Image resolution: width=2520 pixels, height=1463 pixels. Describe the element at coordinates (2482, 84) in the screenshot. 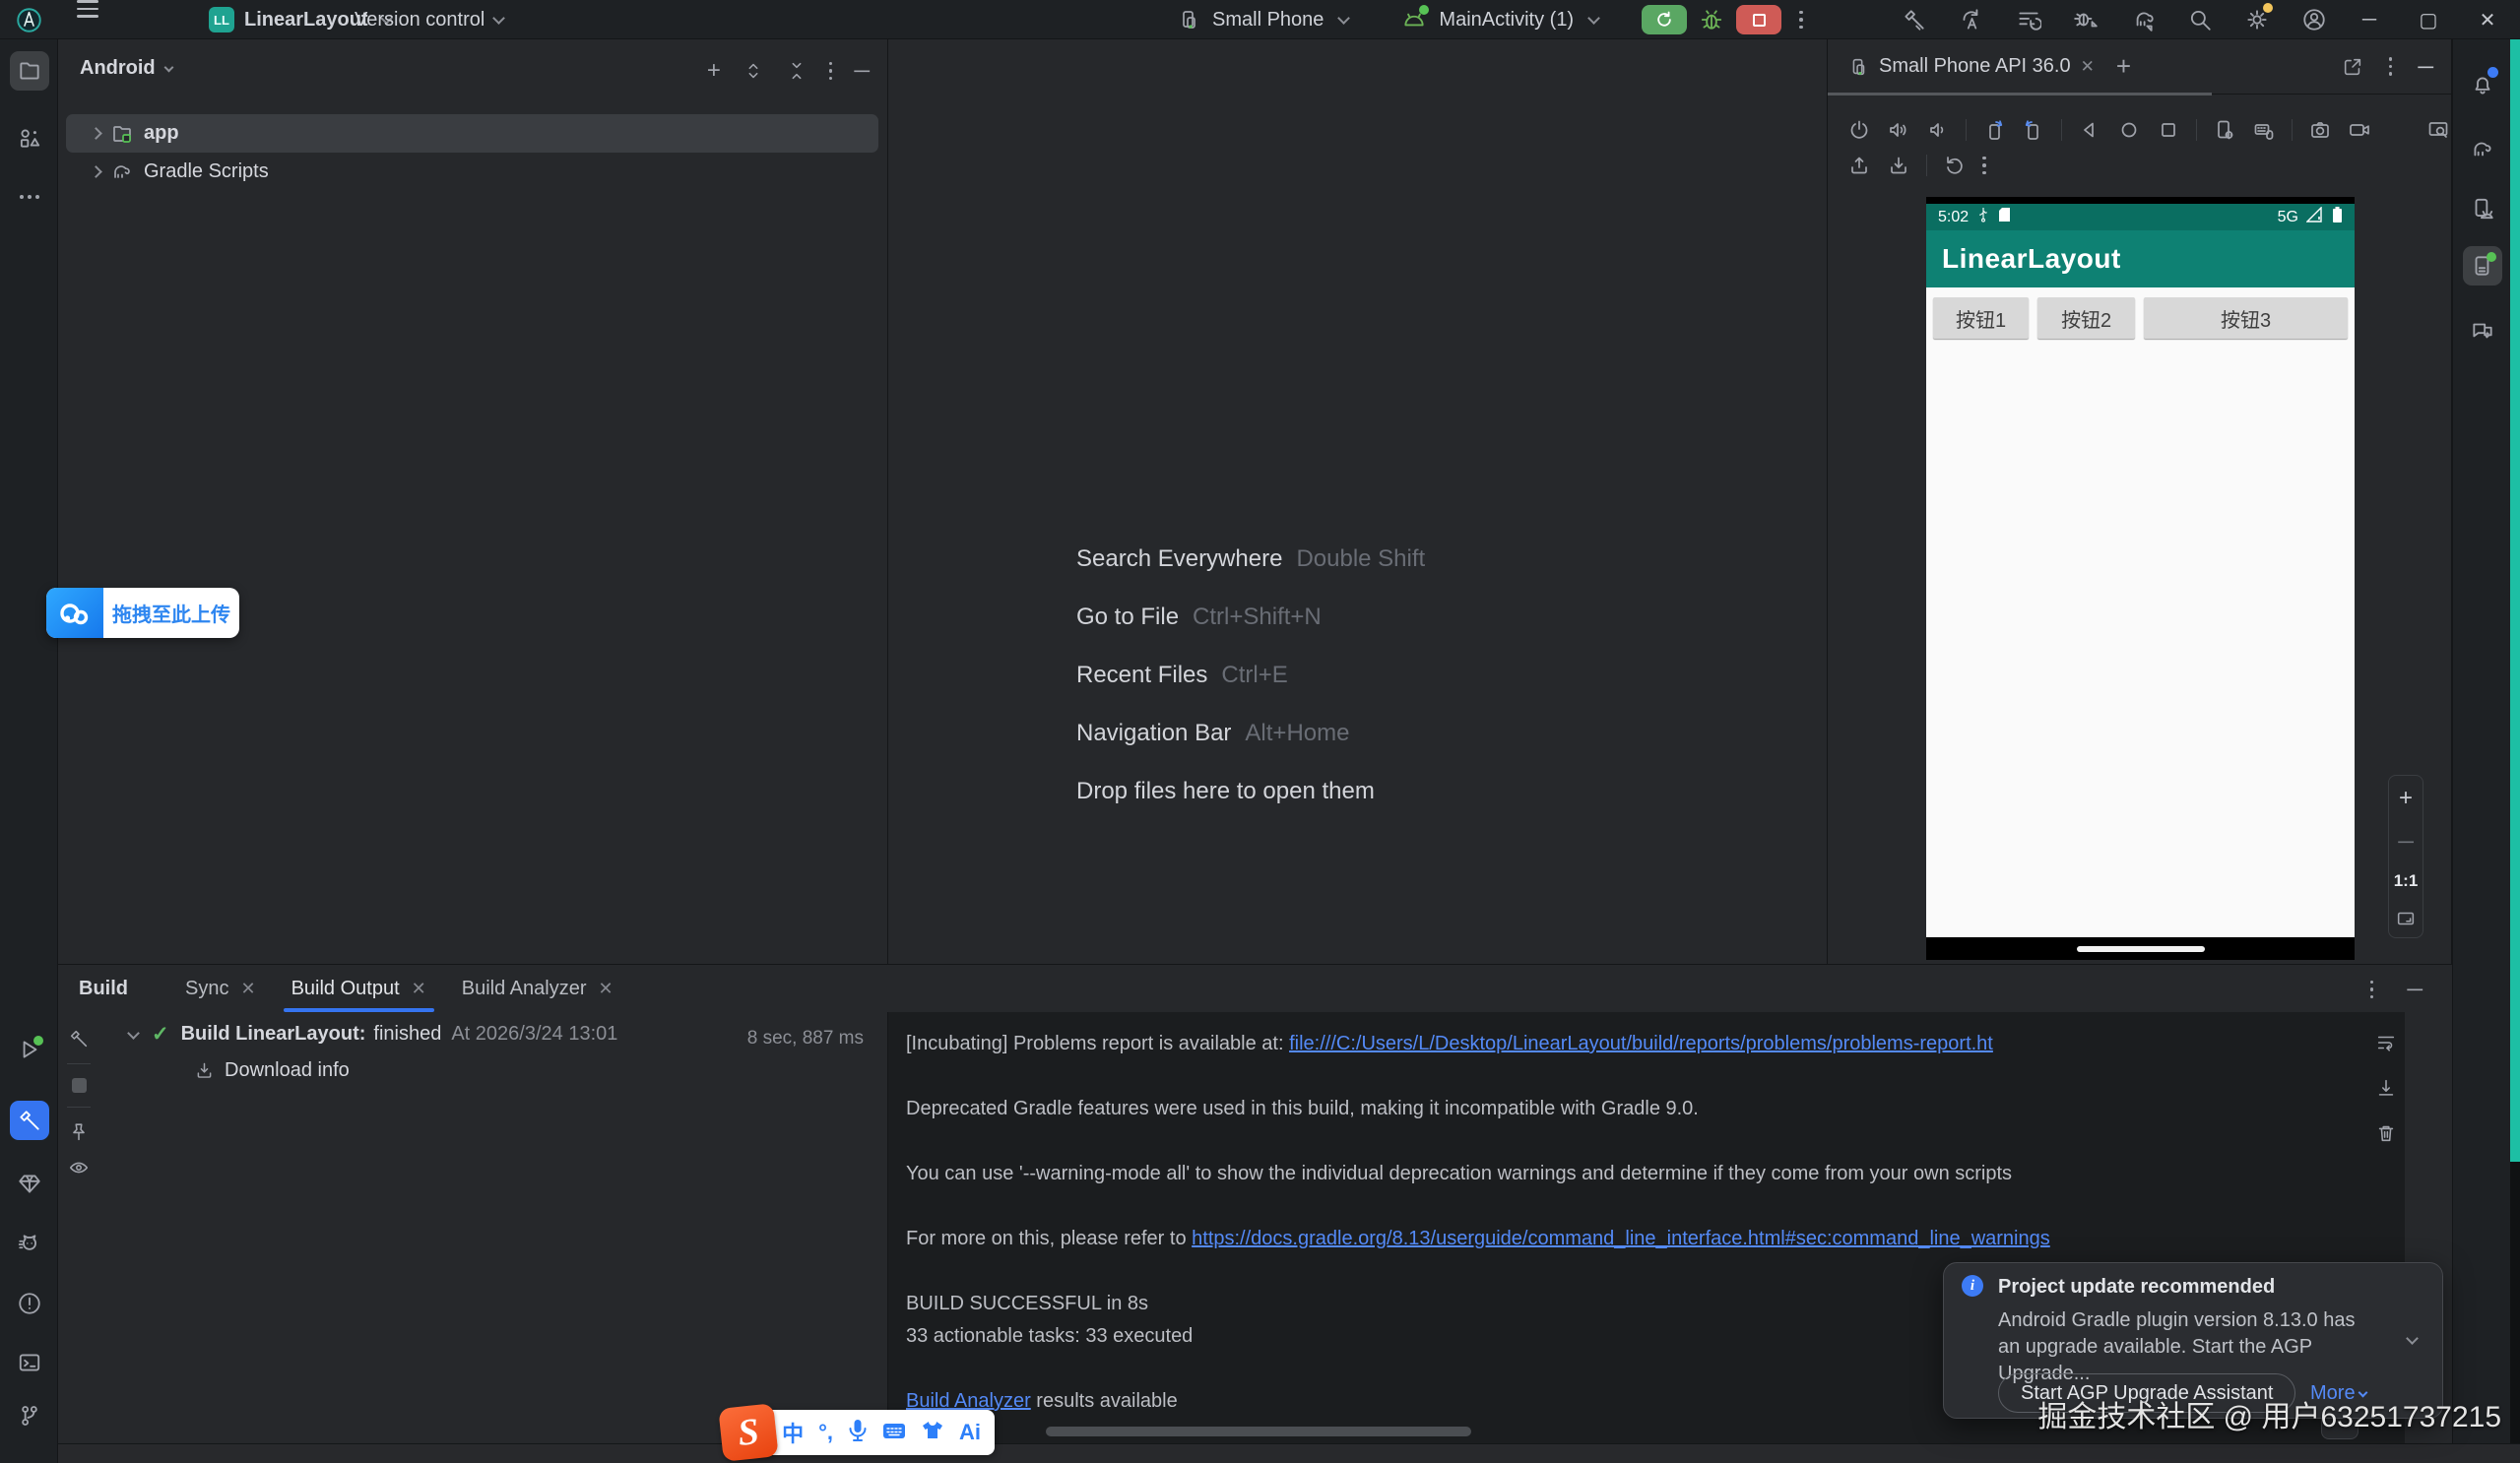

I see `notifications-bell-icon` at that location.